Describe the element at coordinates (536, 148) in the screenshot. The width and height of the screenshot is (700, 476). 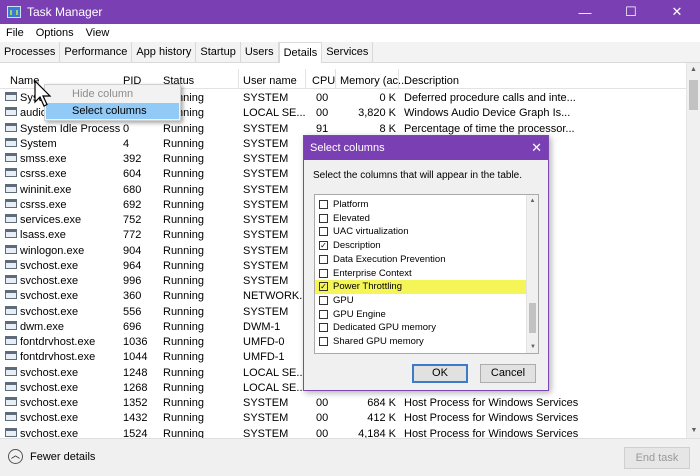
I see `dialog-close-button: ✕` at that location.